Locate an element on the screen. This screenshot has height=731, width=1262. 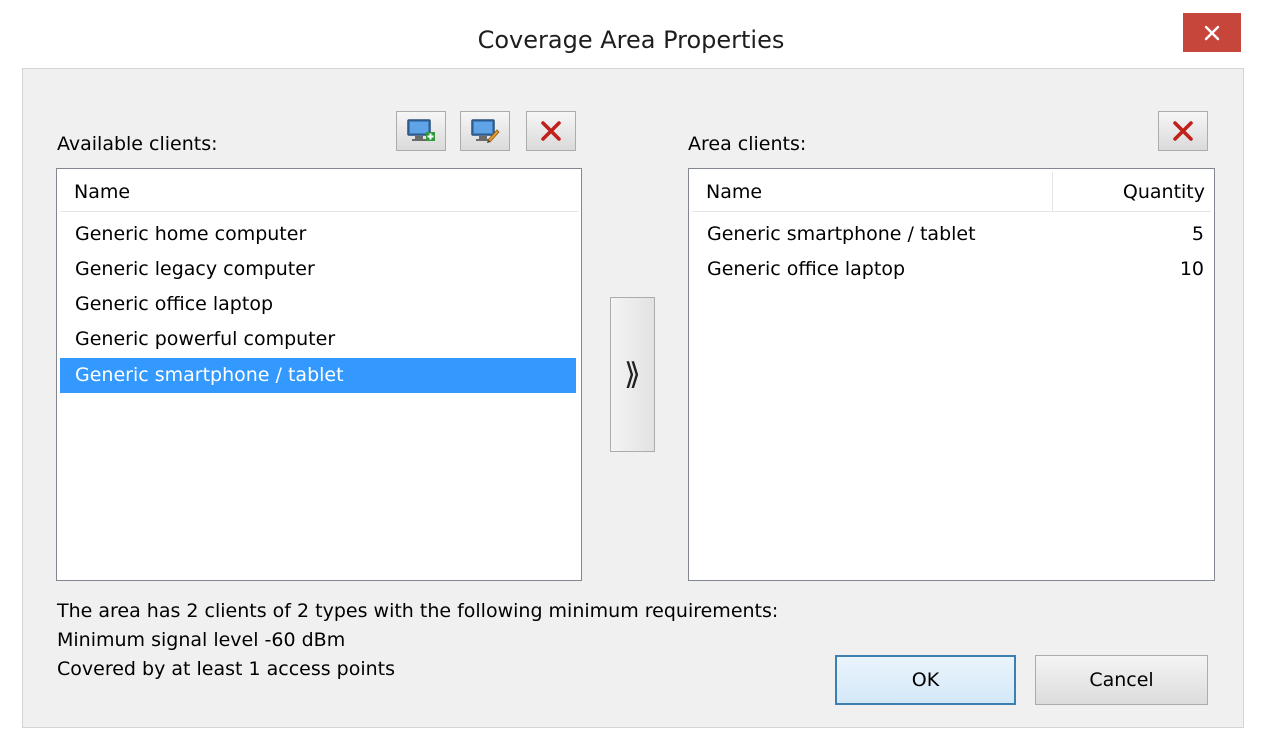
cancel-button-label: Cancel is located at coordinates (1121, 680).